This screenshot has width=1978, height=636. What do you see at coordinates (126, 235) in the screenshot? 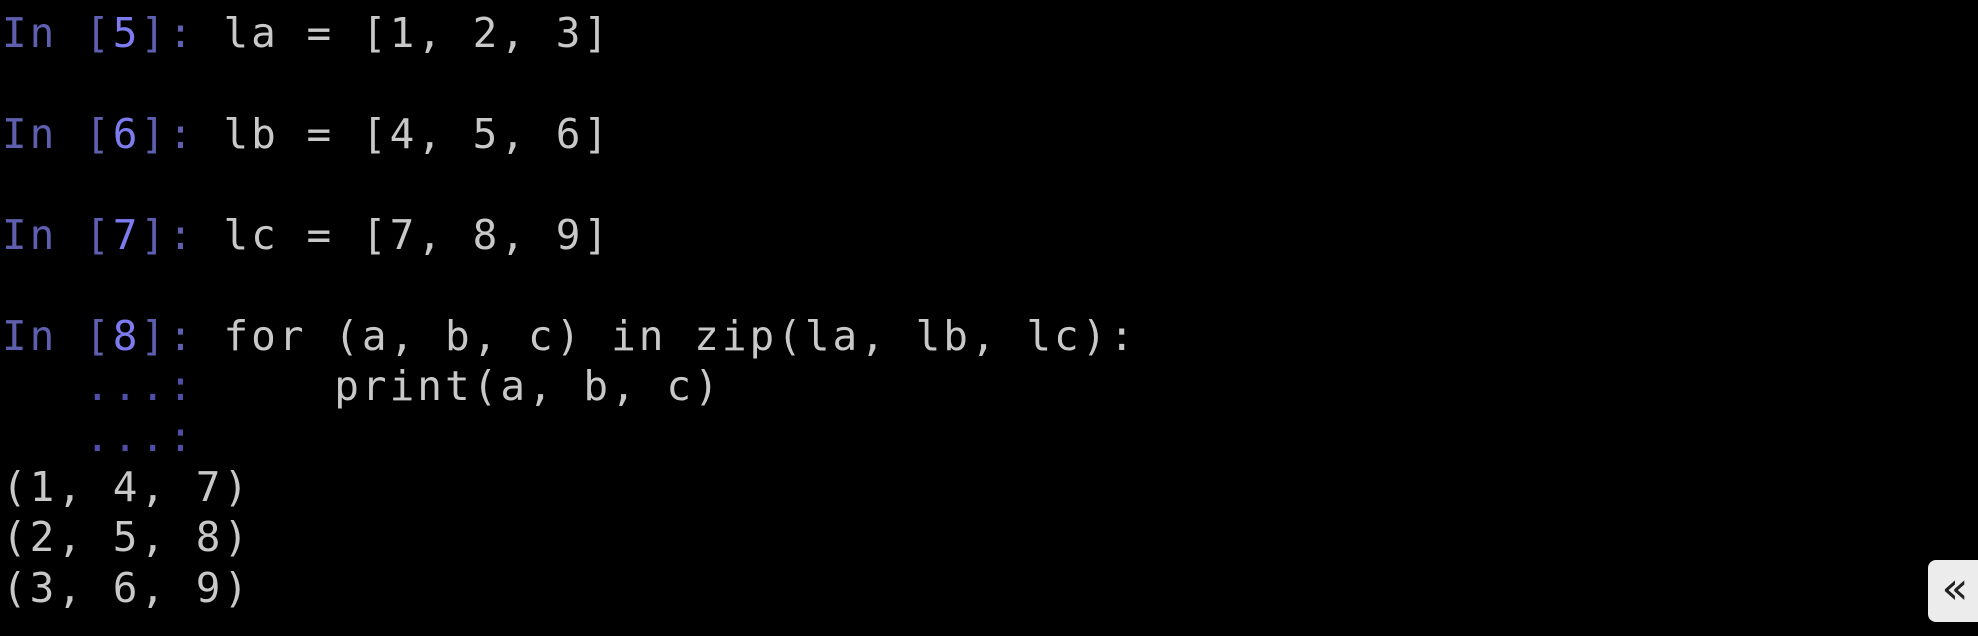
I see `input-prompt-number: 7` at bounding box center [126, 235].